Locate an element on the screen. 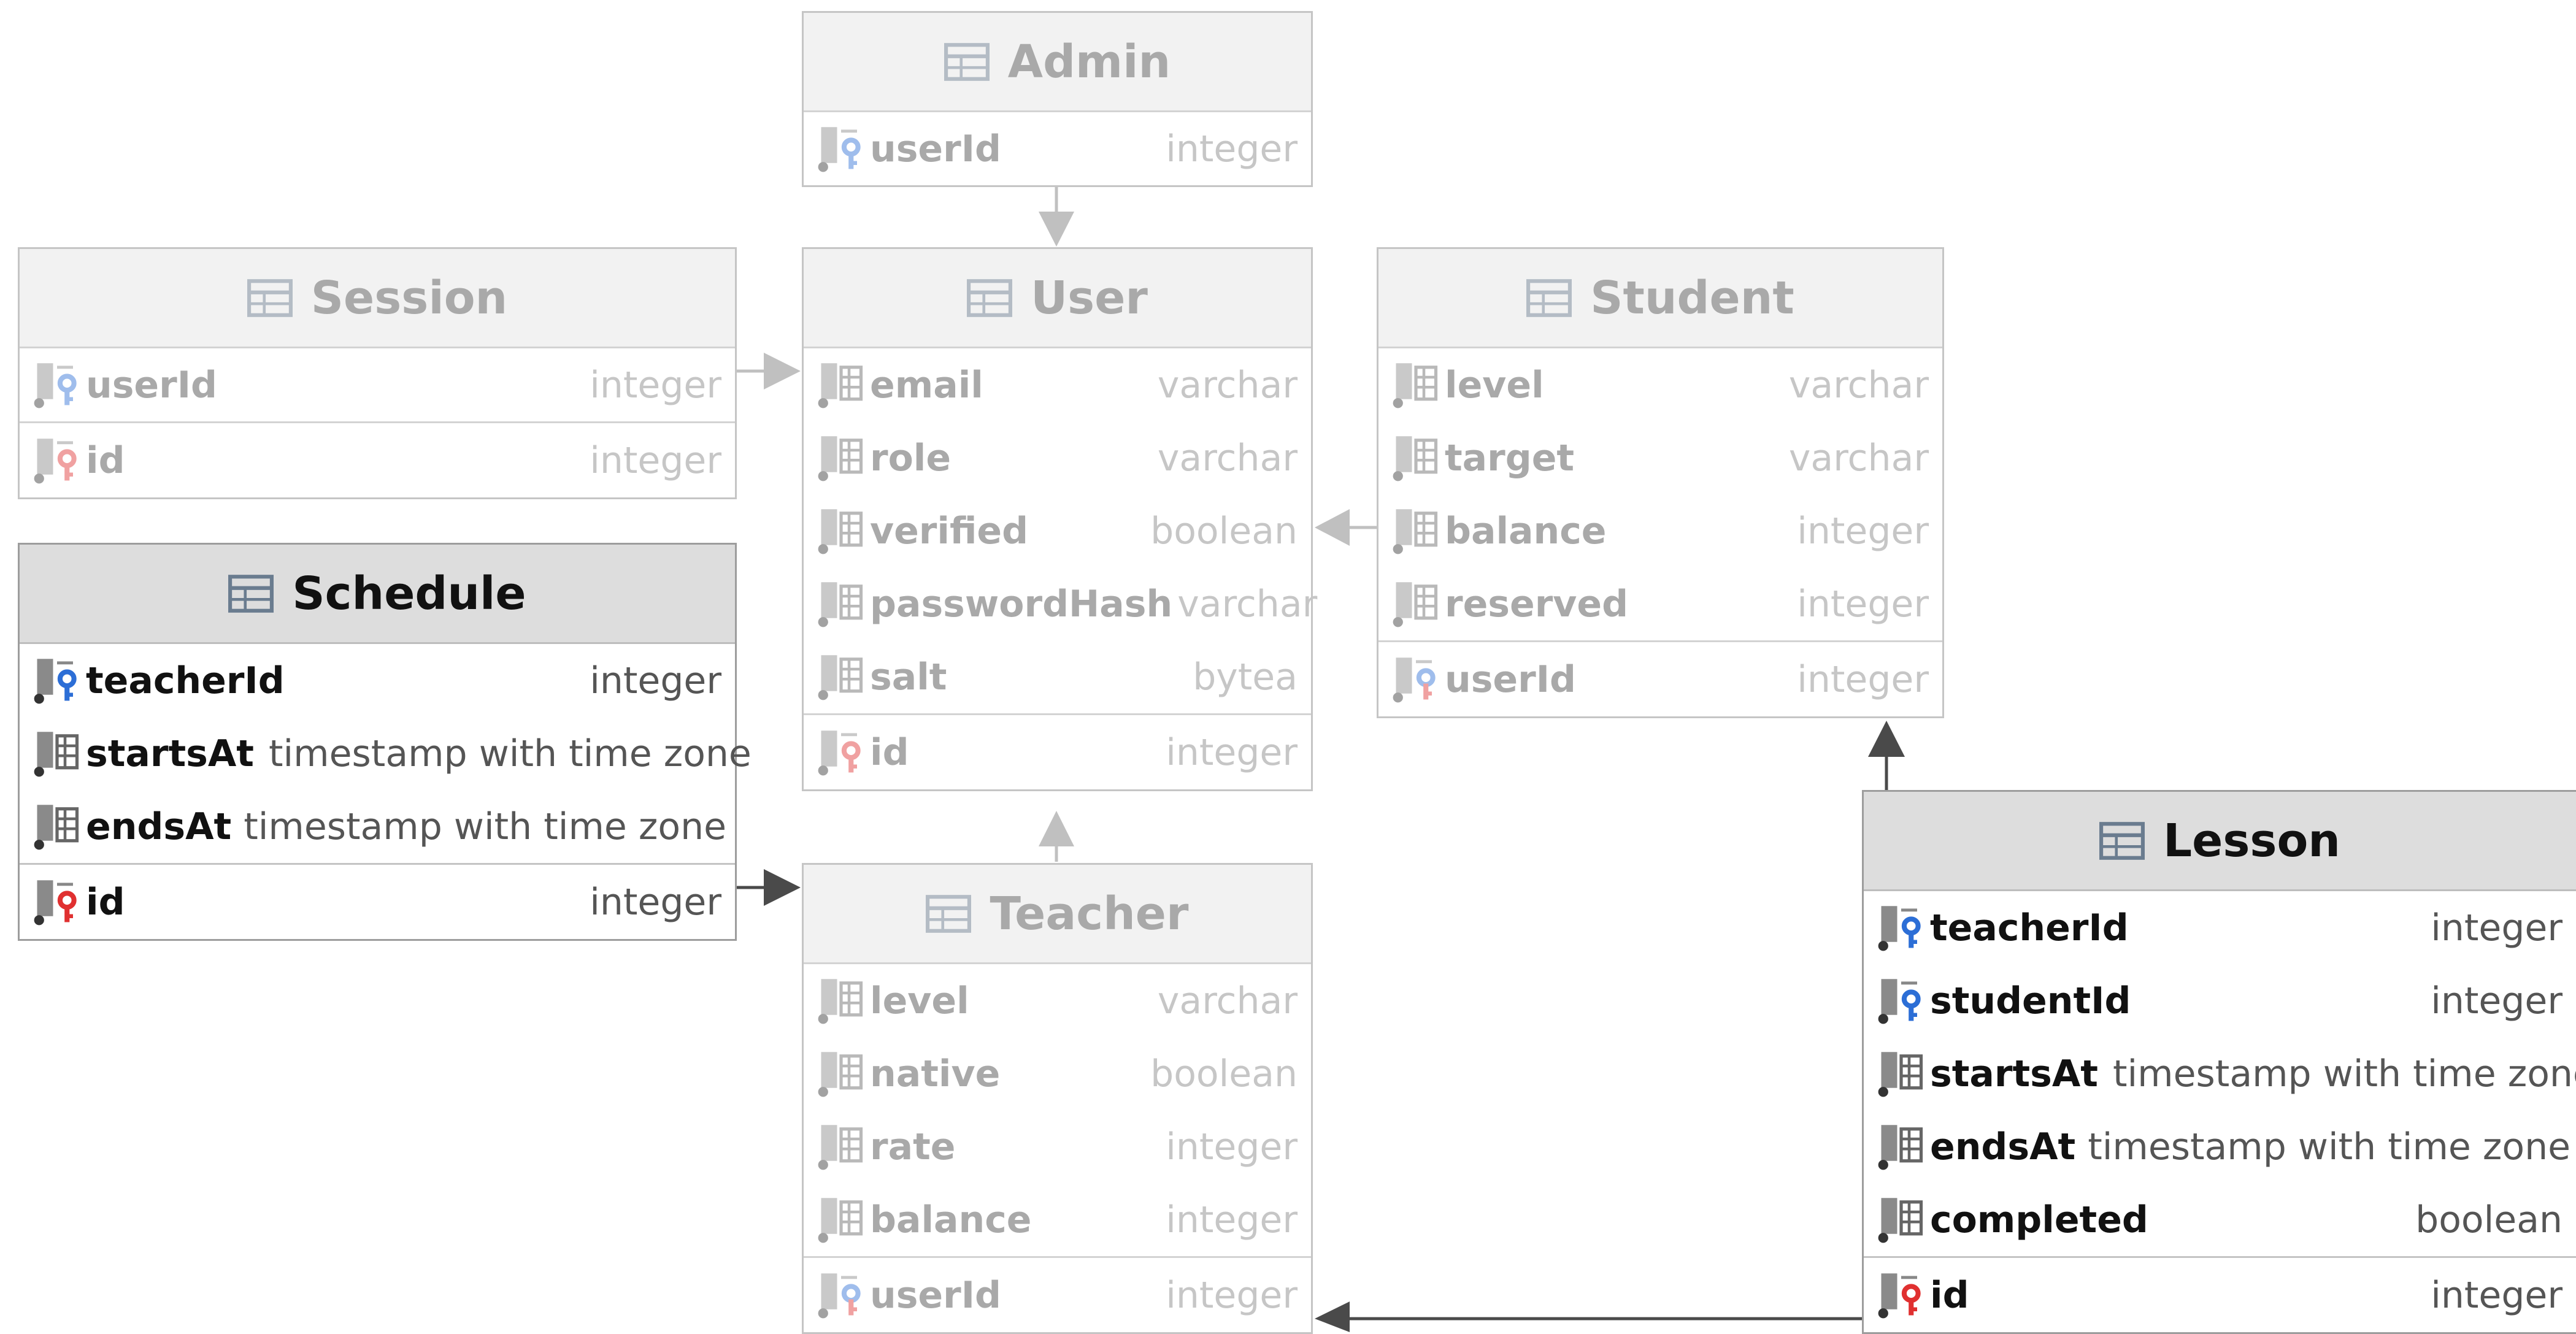  column-row: passwordHash varchar is located at coordinates (1060, 603).